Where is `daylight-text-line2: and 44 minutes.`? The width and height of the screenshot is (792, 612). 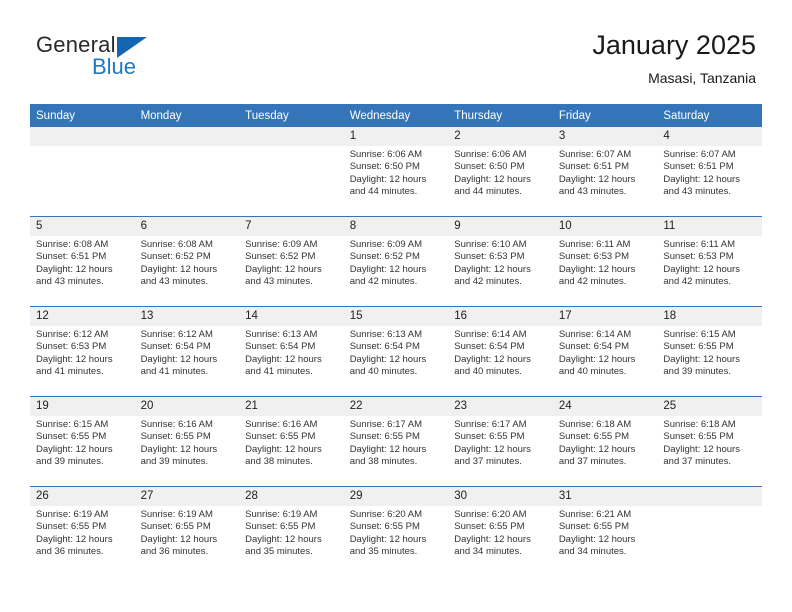
daylight-text-line2: and 44 minutes. is located at coordinates (383, 191).